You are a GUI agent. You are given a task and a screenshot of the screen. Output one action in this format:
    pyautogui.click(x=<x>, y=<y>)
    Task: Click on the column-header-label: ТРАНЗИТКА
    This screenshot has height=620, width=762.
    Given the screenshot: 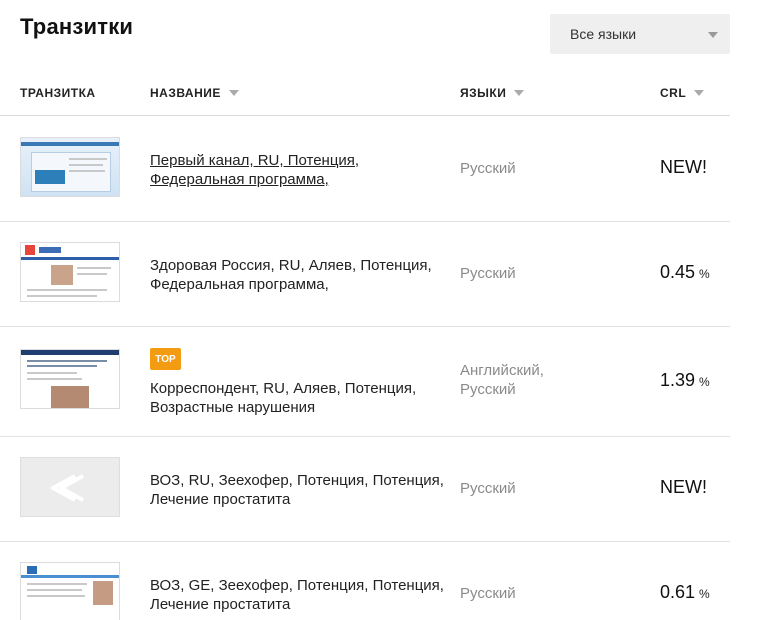 What is the action you would take?
    pyautogui.click(x=58, y=93)
    